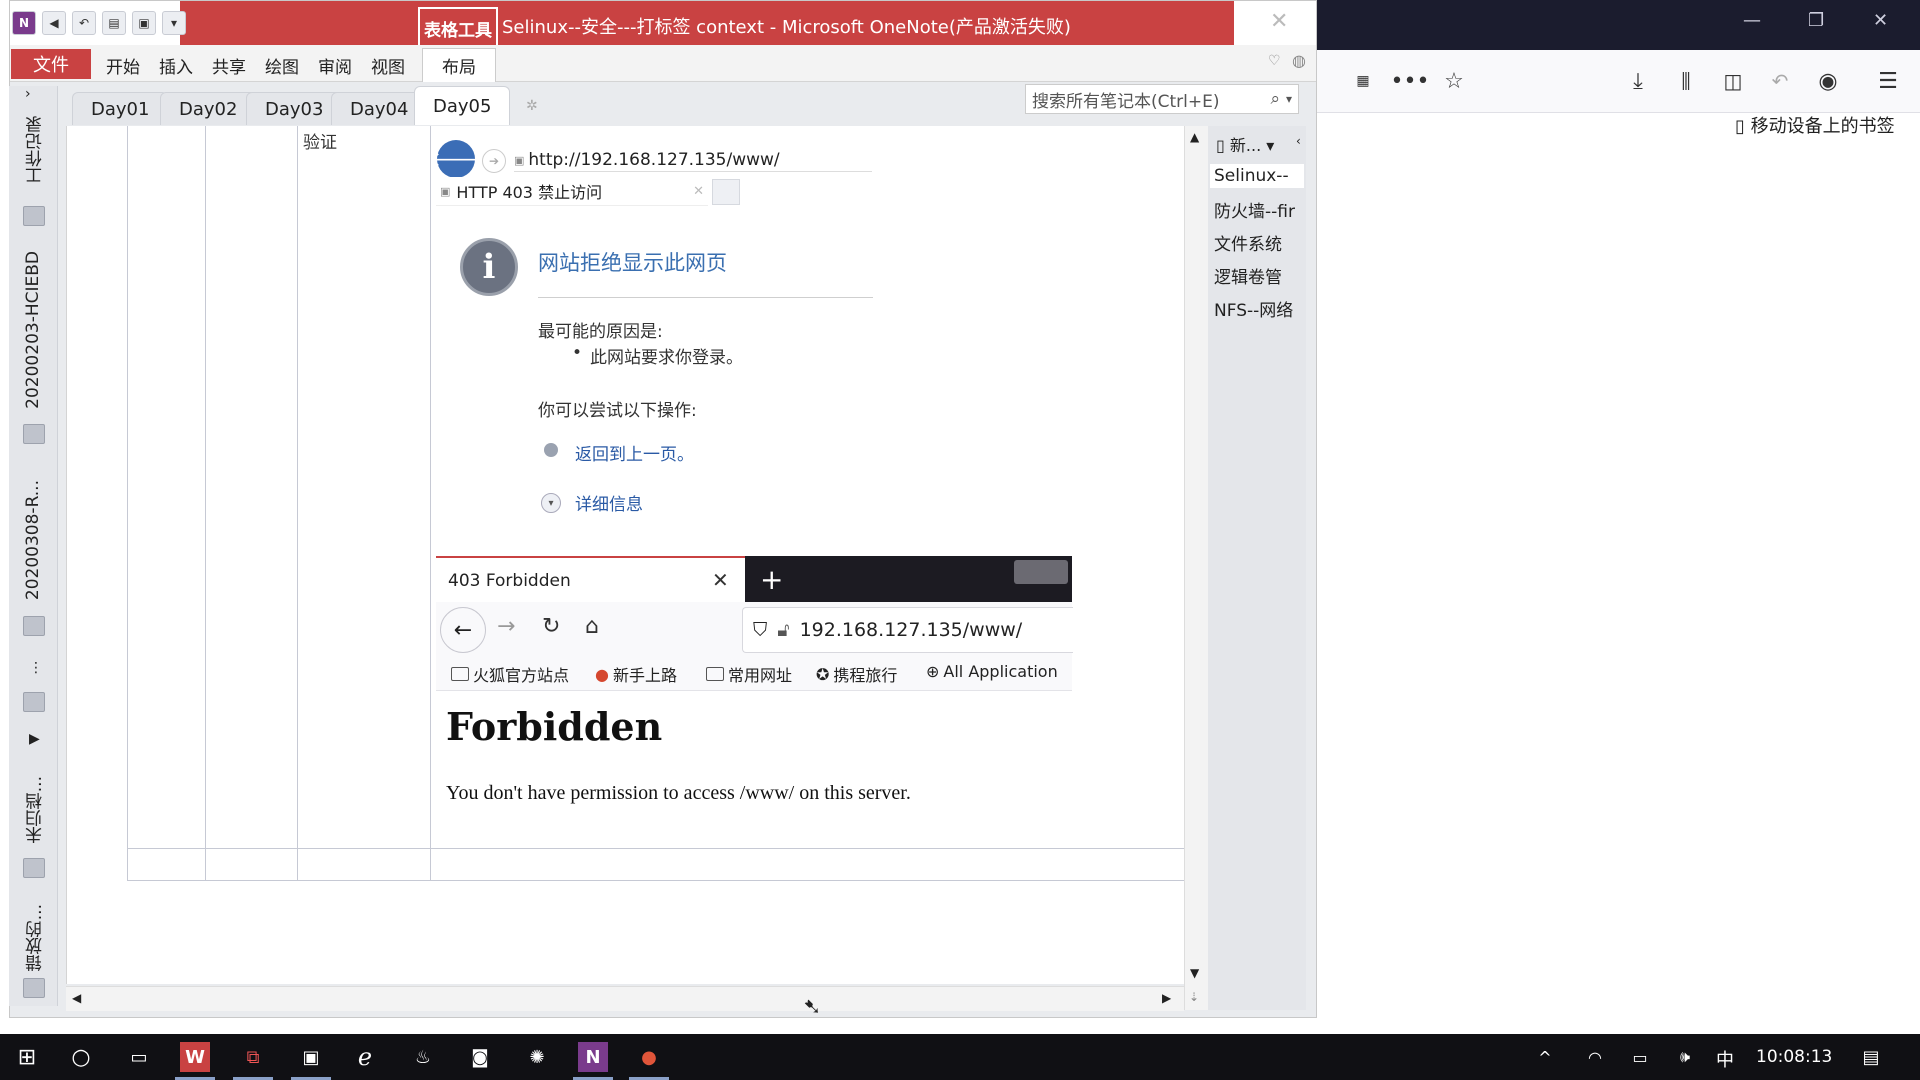 This screenshot has height=1080, width=1920. I want to click on tab-section-day05: Day05, so click(462, 105).